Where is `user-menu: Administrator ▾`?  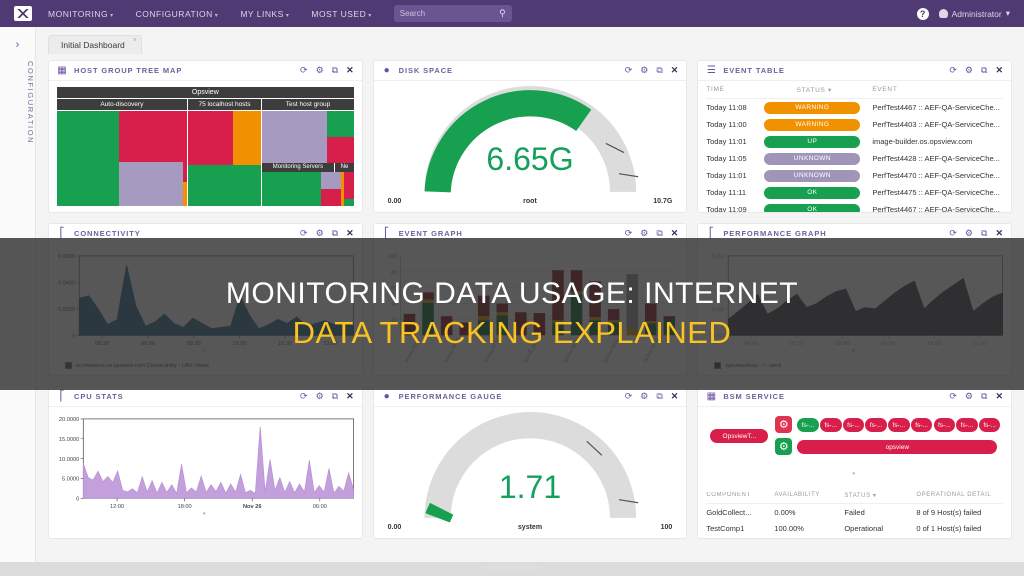
user-menu: Administrator ▾ is located at coordinates (974, 13).